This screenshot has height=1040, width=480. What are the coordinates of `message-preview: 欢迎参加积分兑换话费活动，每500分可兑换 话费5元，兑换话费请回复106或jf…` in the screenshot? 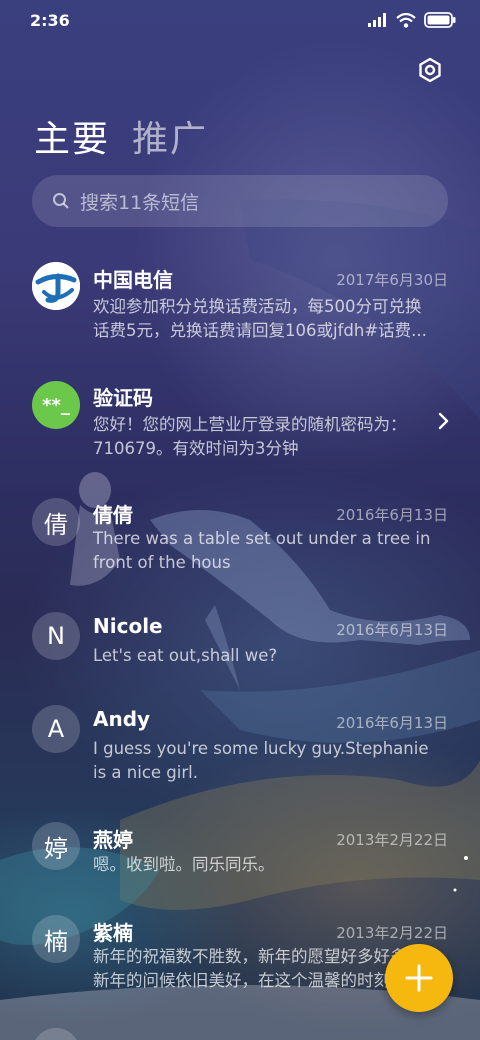 It's located at (271, 319).